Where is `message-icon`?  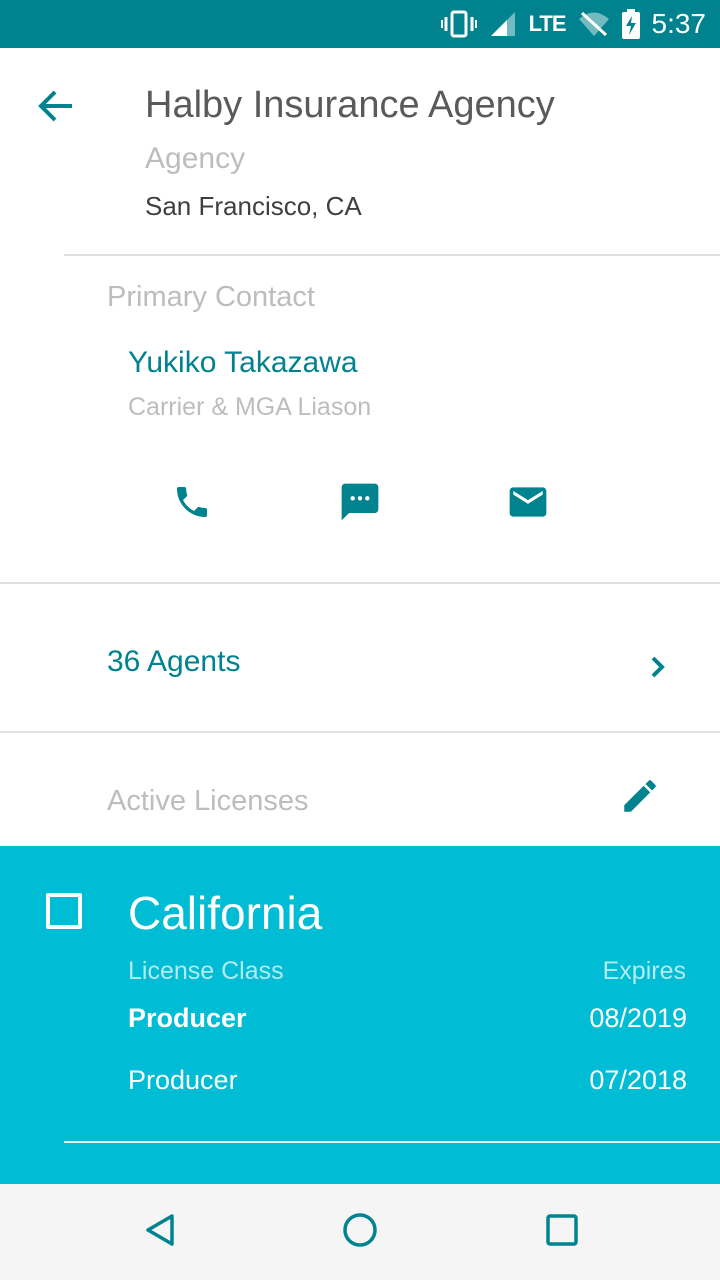
message-icon is located at coordinates (360, 504).